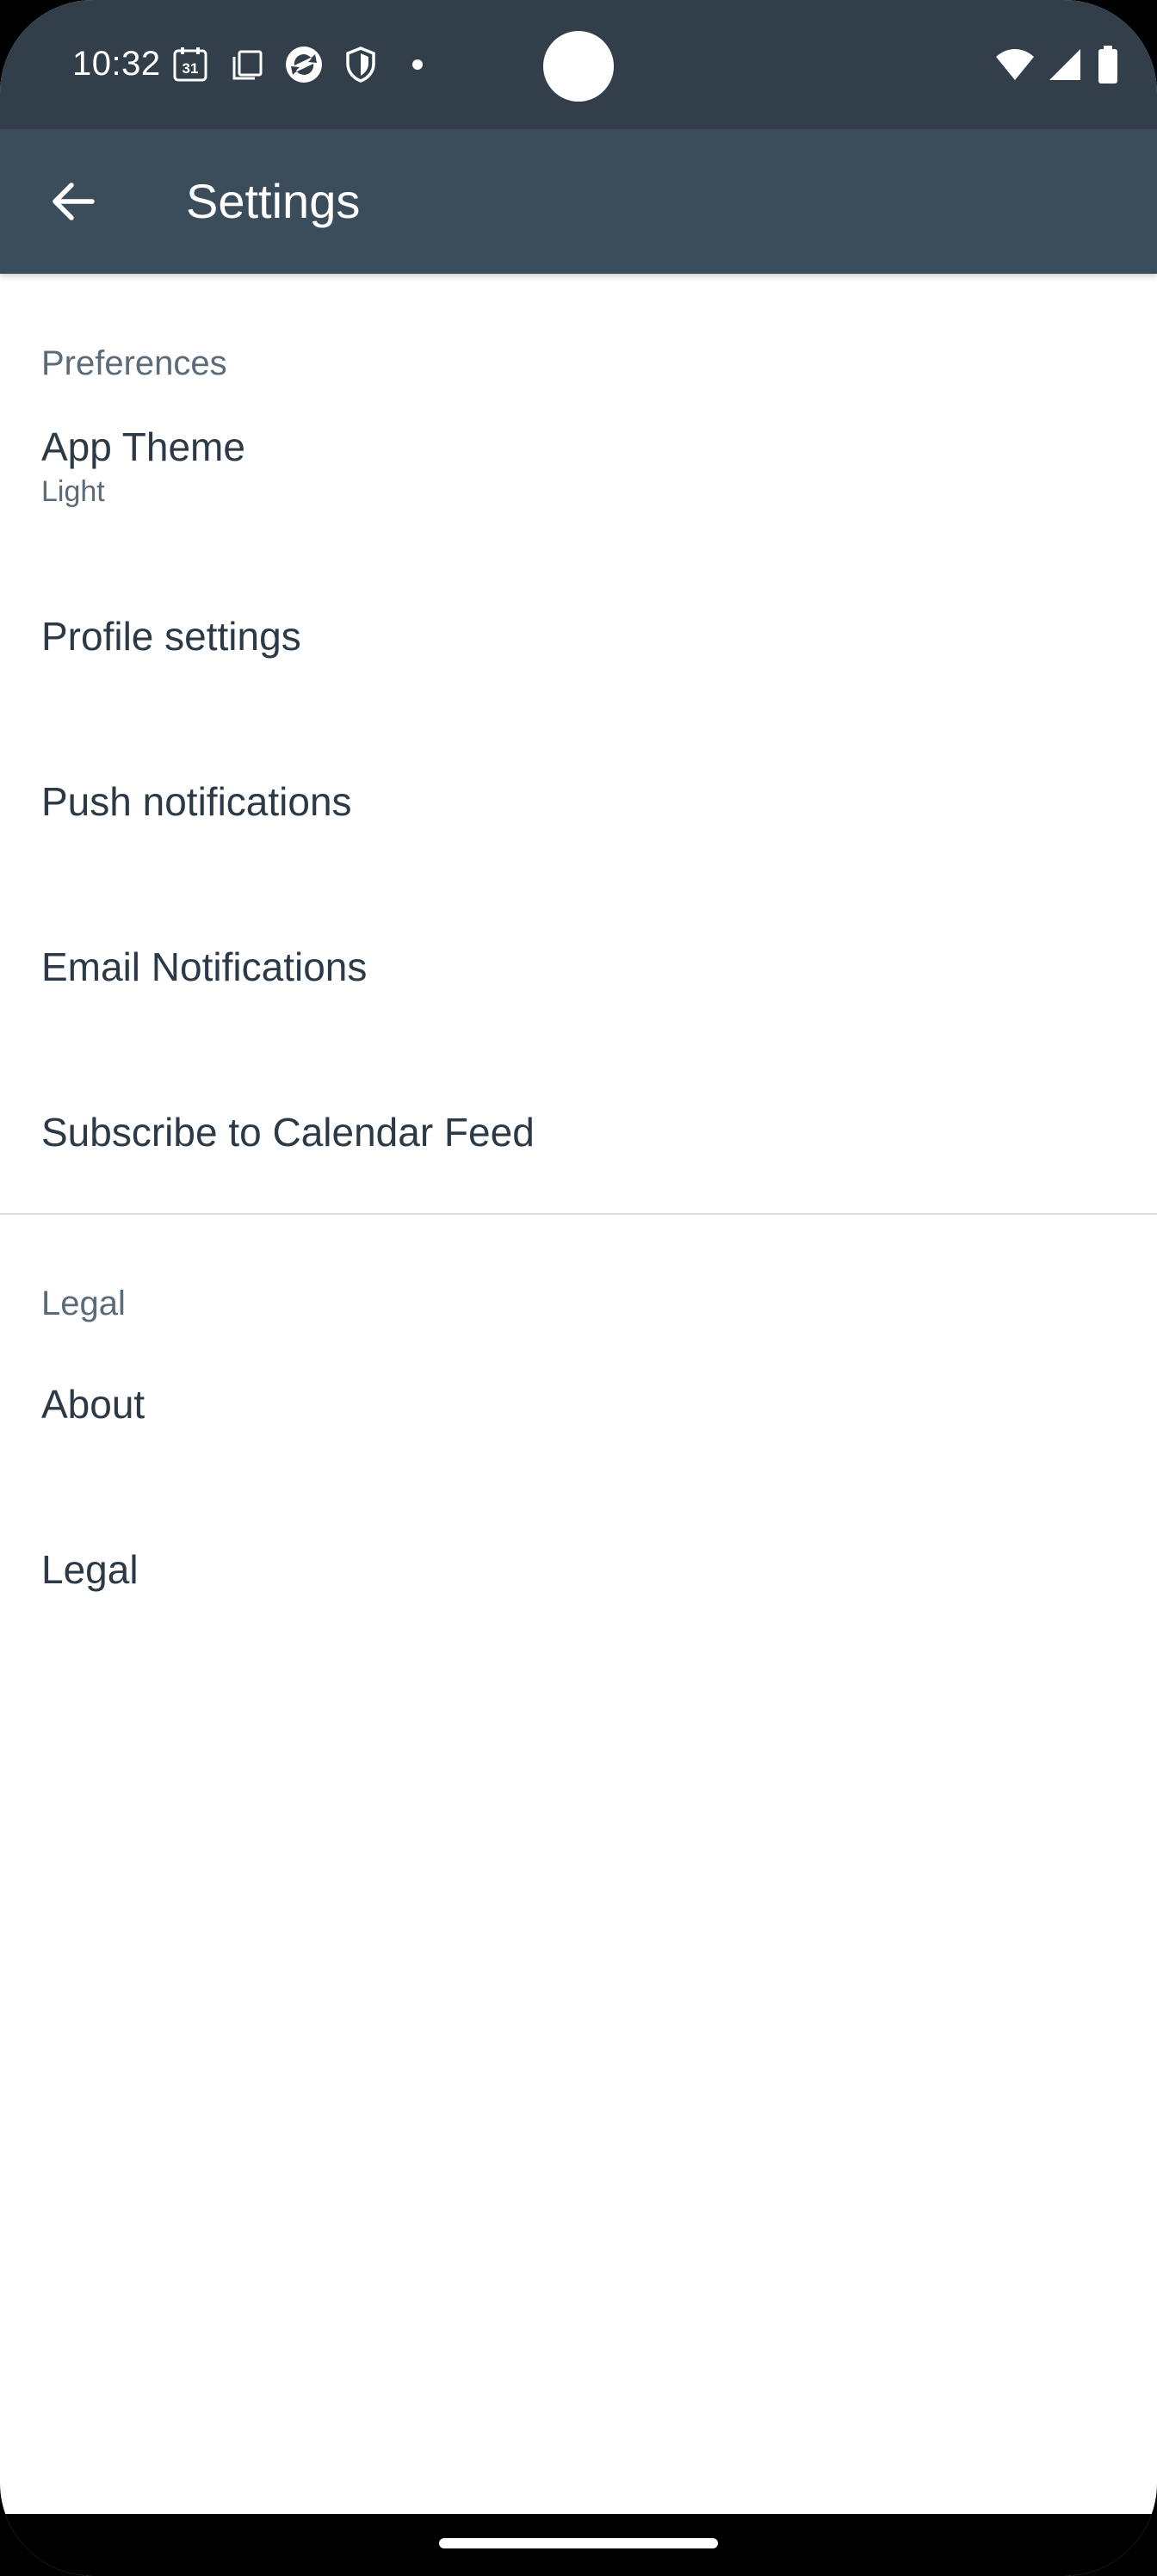  I want to click on status-icons-left: 31, so click(303, 64).